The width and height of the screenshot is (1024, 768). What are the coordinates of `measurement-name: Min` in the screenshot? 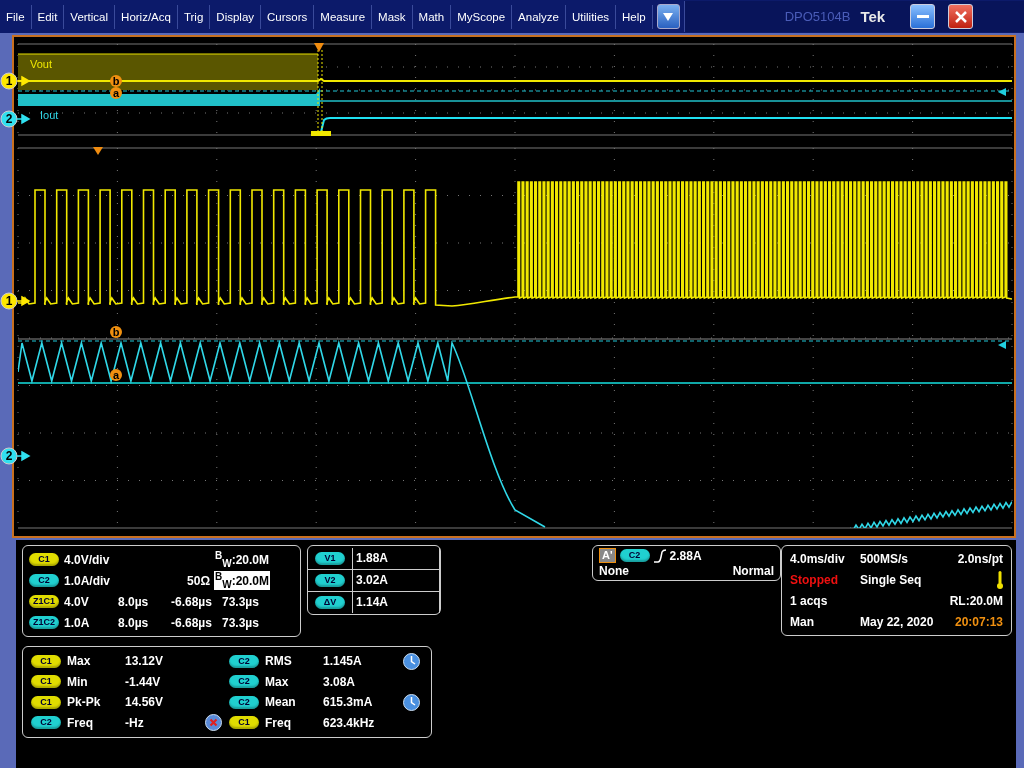 It's located at (78, 681).